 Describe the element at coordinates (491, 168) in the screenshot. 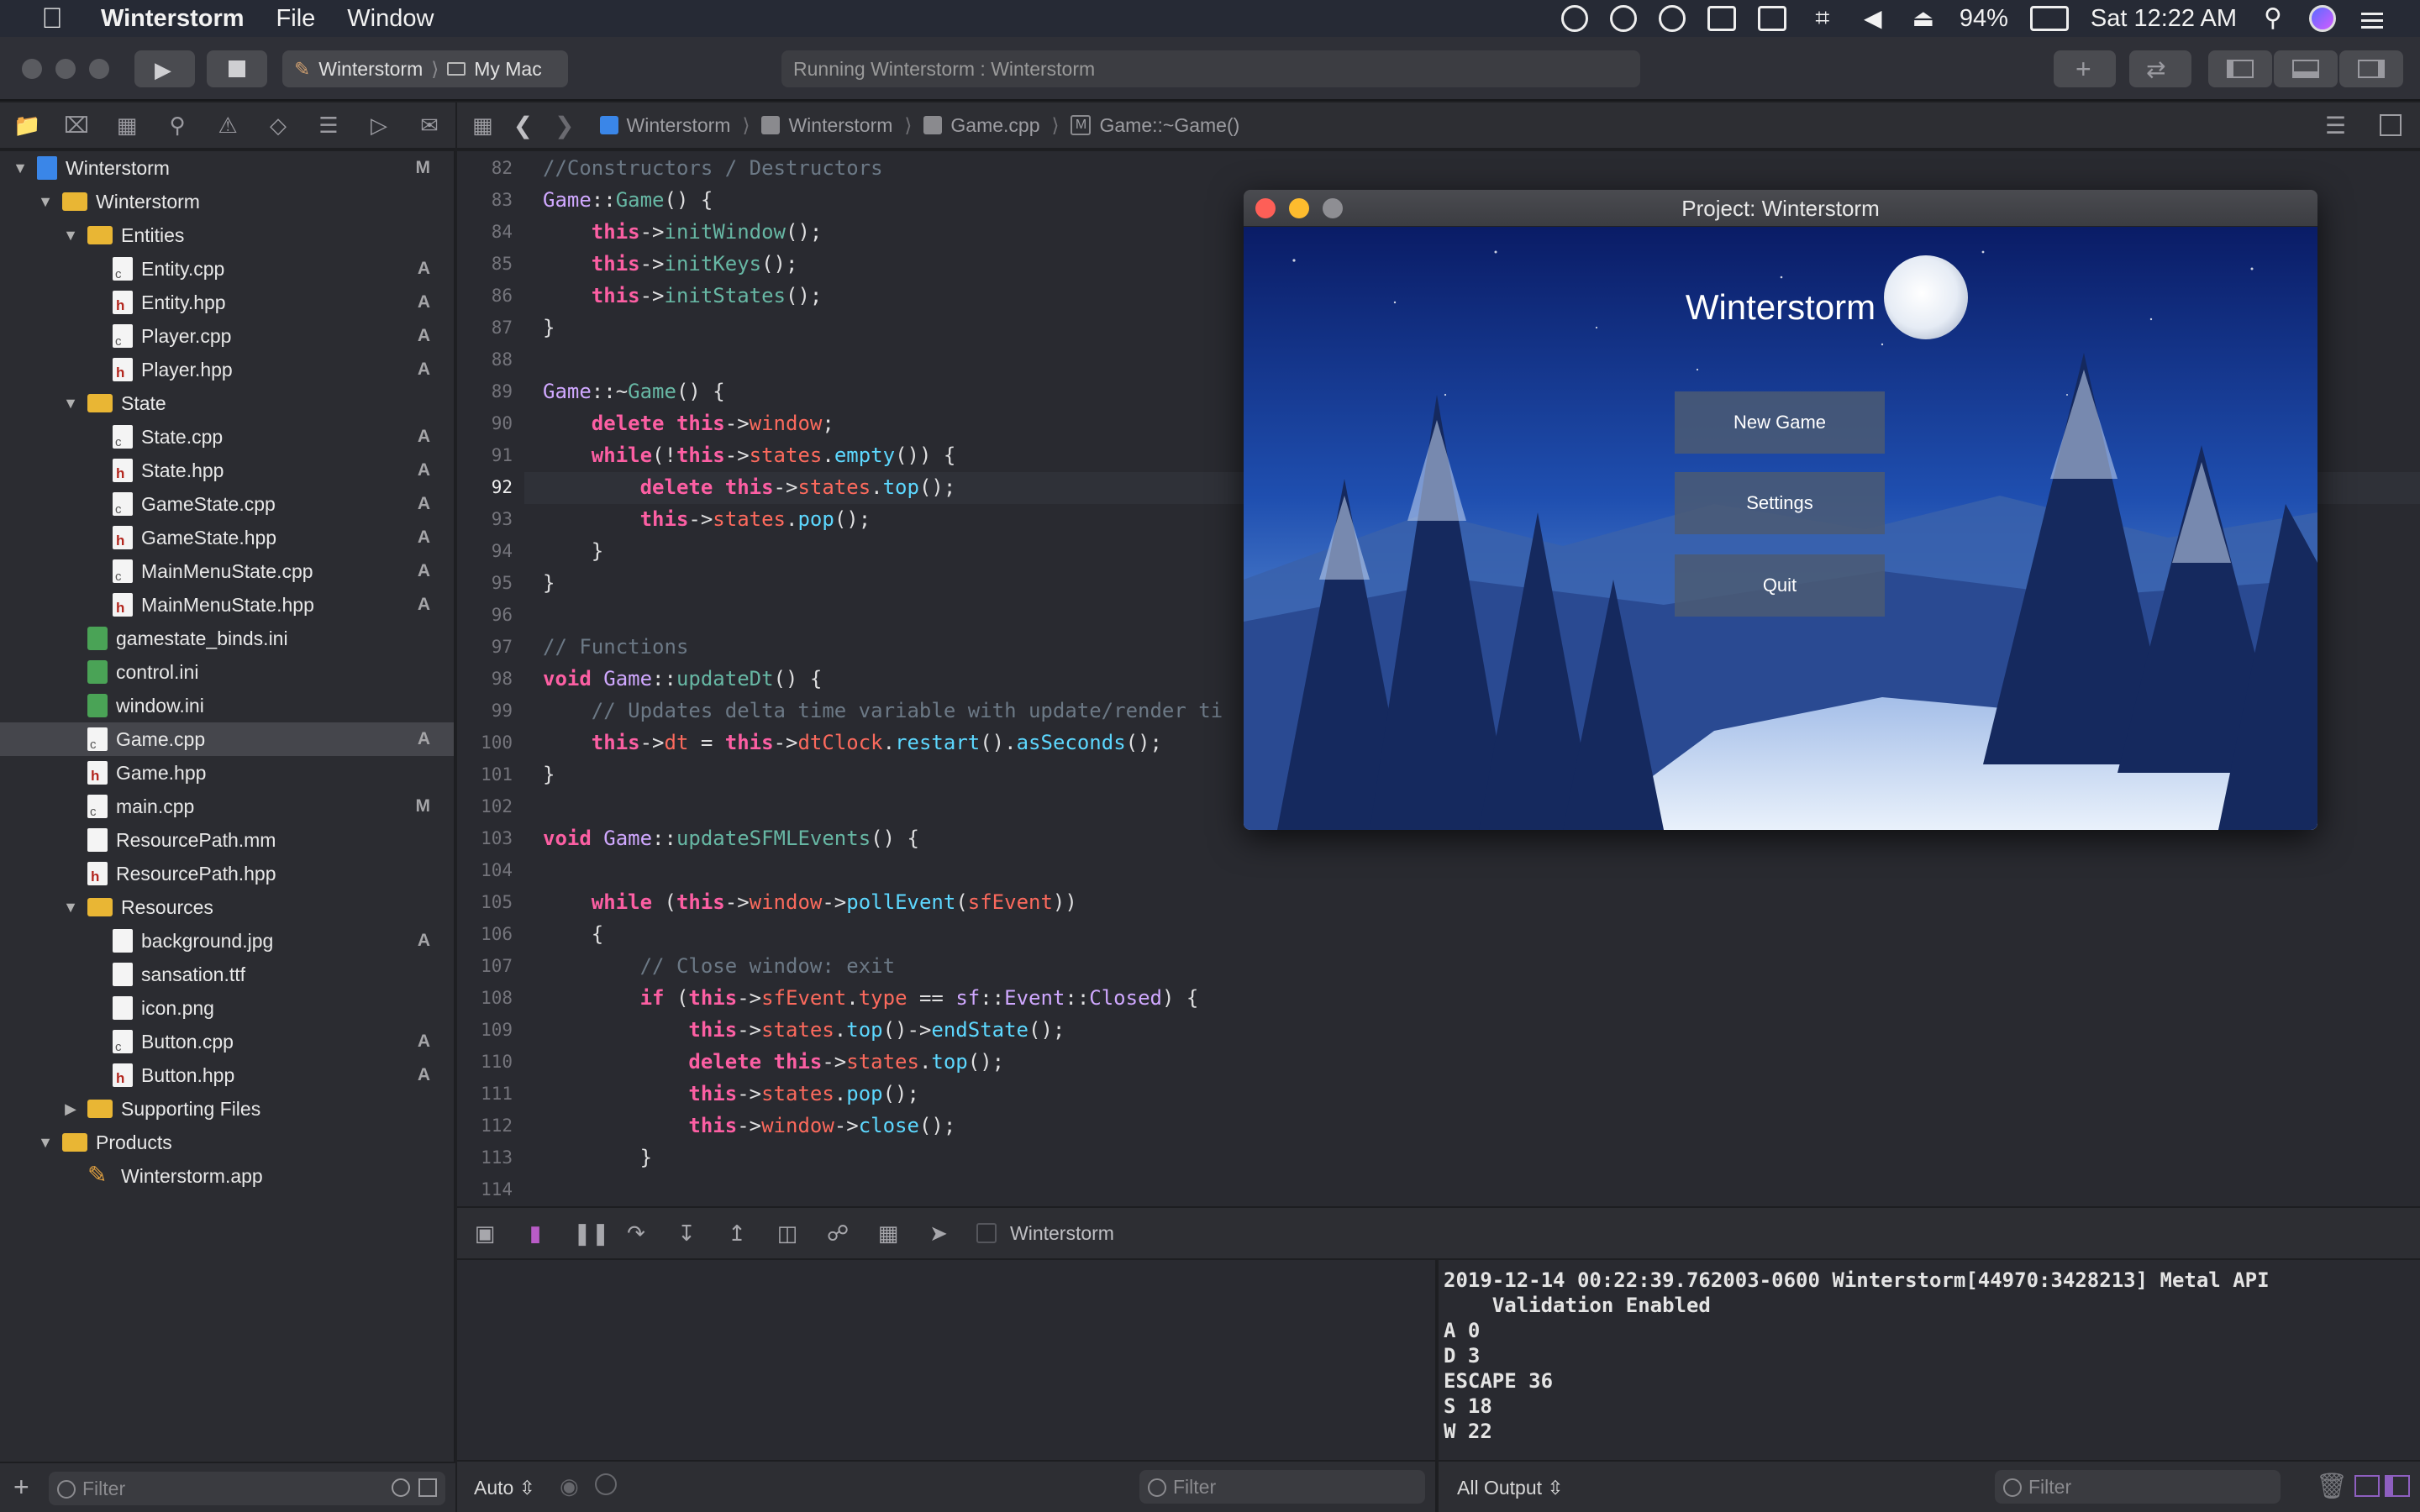

I see `line-number: 82` at that location.